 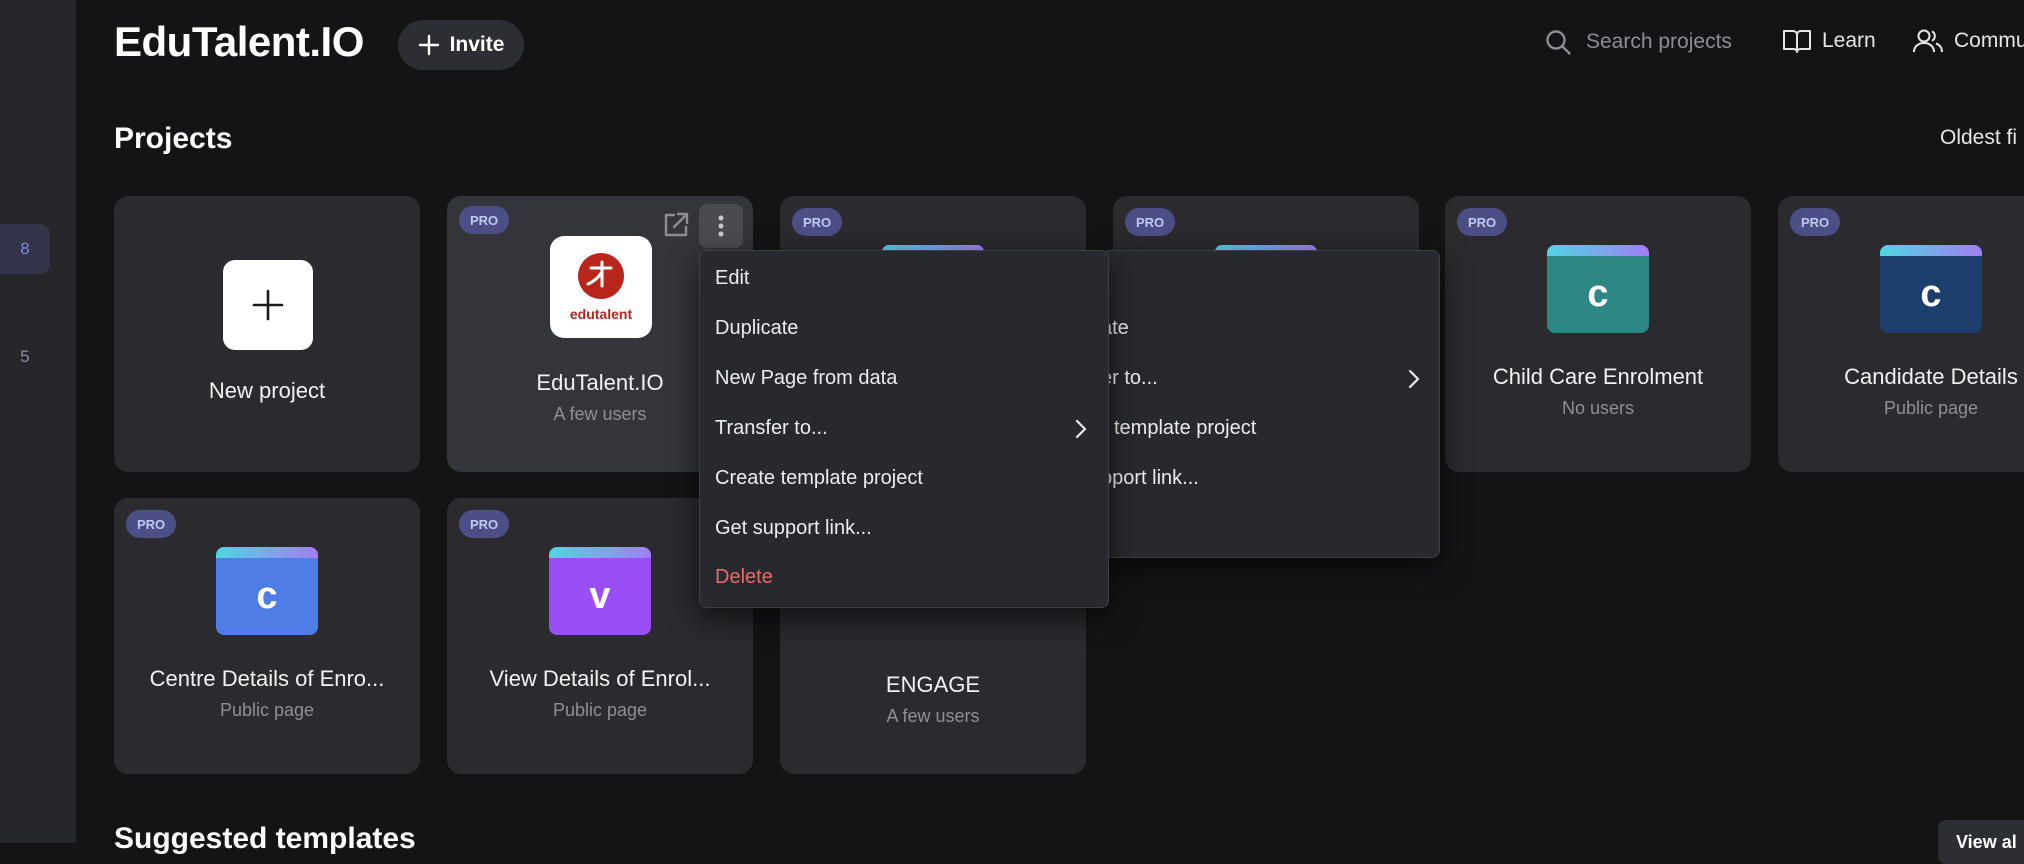 What do you see at coordinates (933, 684) in the screenshot?
I see `project-name: ENGAGE` at bounding box center [933, 684].